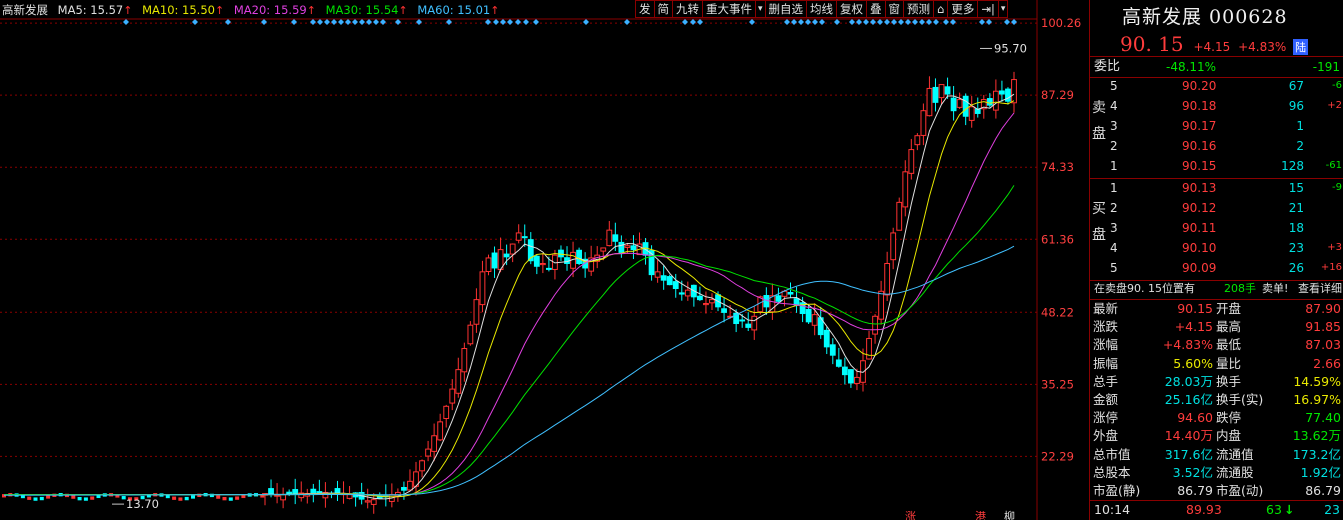 Image resolution: width=1343 pixels, height=520 pixels. I want to click on buy-order-price: 90.09, so click(1199, 268).